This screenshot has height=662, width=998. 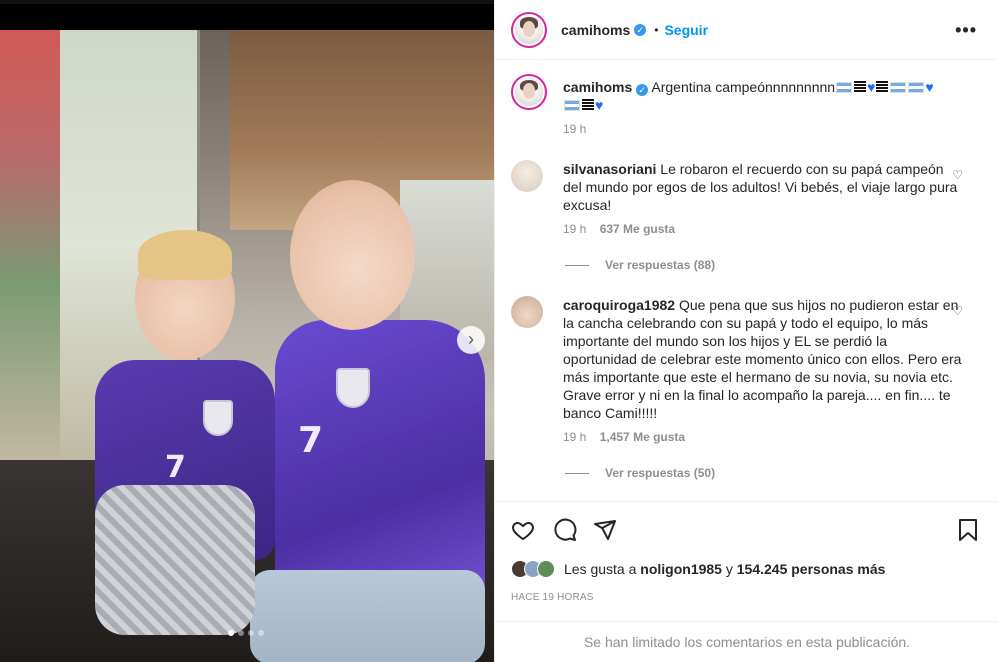 What do you see at coordinates (746, 30) in the screenshot?
I see `post-header: camihoms ✓ • Seguir •••` at bounding box center [746, 30].